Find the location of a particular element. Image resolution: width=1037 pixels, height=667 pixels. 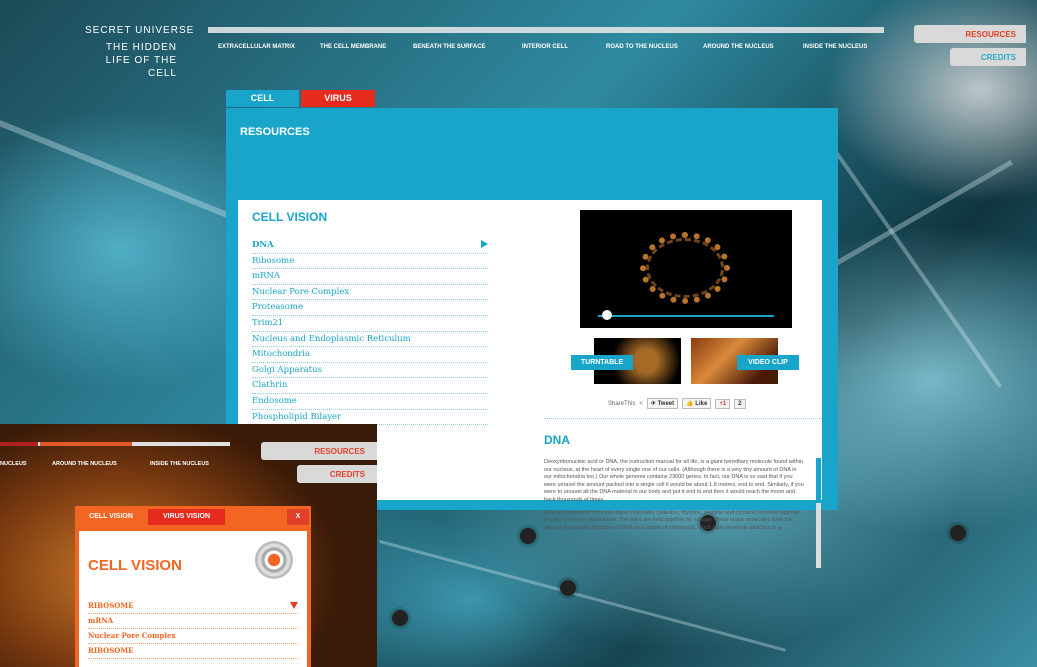

close-button: X is located at coordinates (298, 517).